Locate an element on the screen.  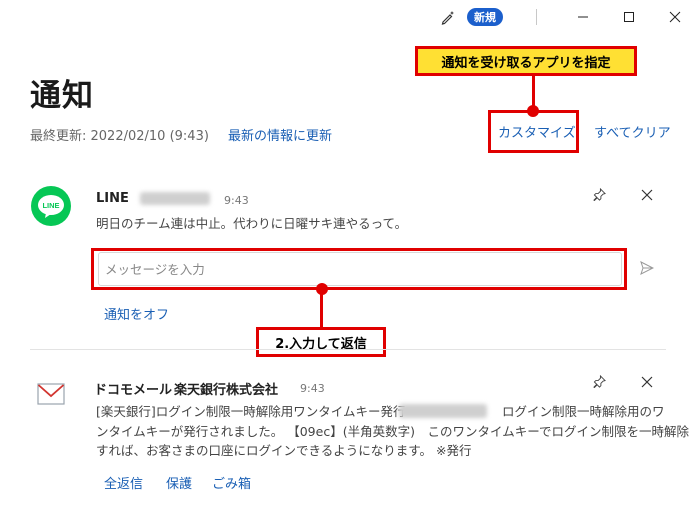
minimize-button is located at coordinates (583, 17).